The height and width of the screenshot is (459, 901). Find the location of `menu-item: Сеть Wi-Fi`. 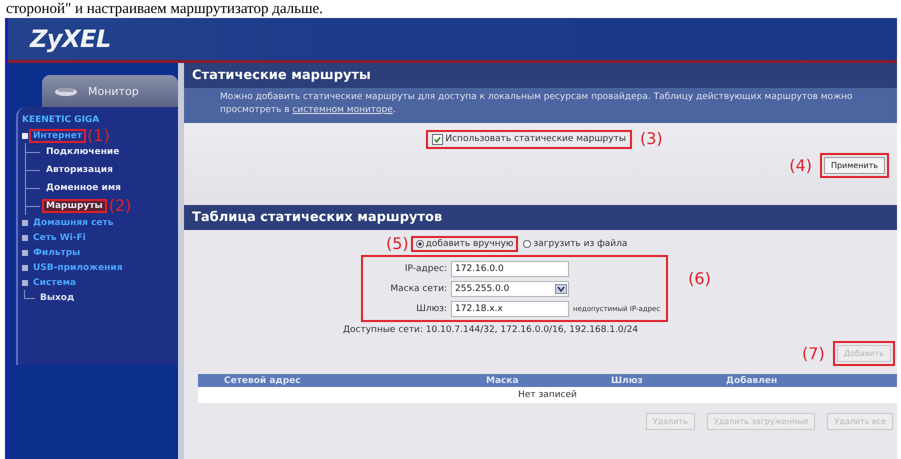

menu-item: Сеть Wi-Fi is located at coordinates (59, 237).